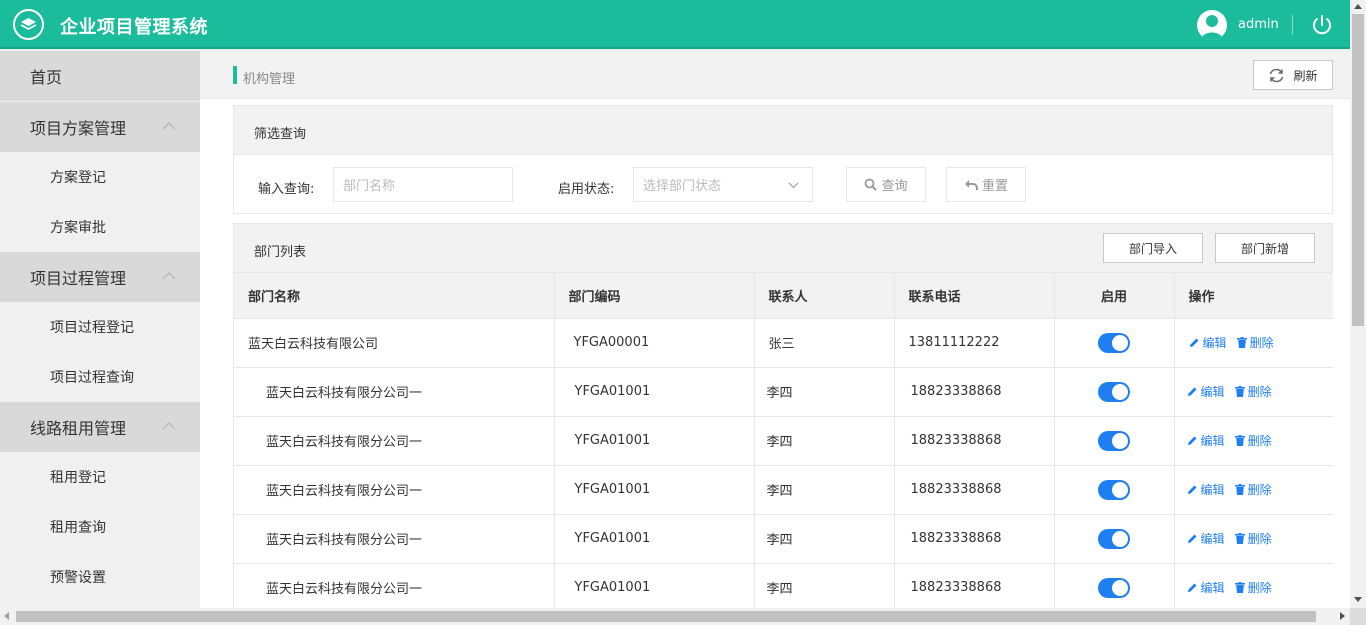  I want to click on sidebar-item-home: 首页, so click(100, 76).